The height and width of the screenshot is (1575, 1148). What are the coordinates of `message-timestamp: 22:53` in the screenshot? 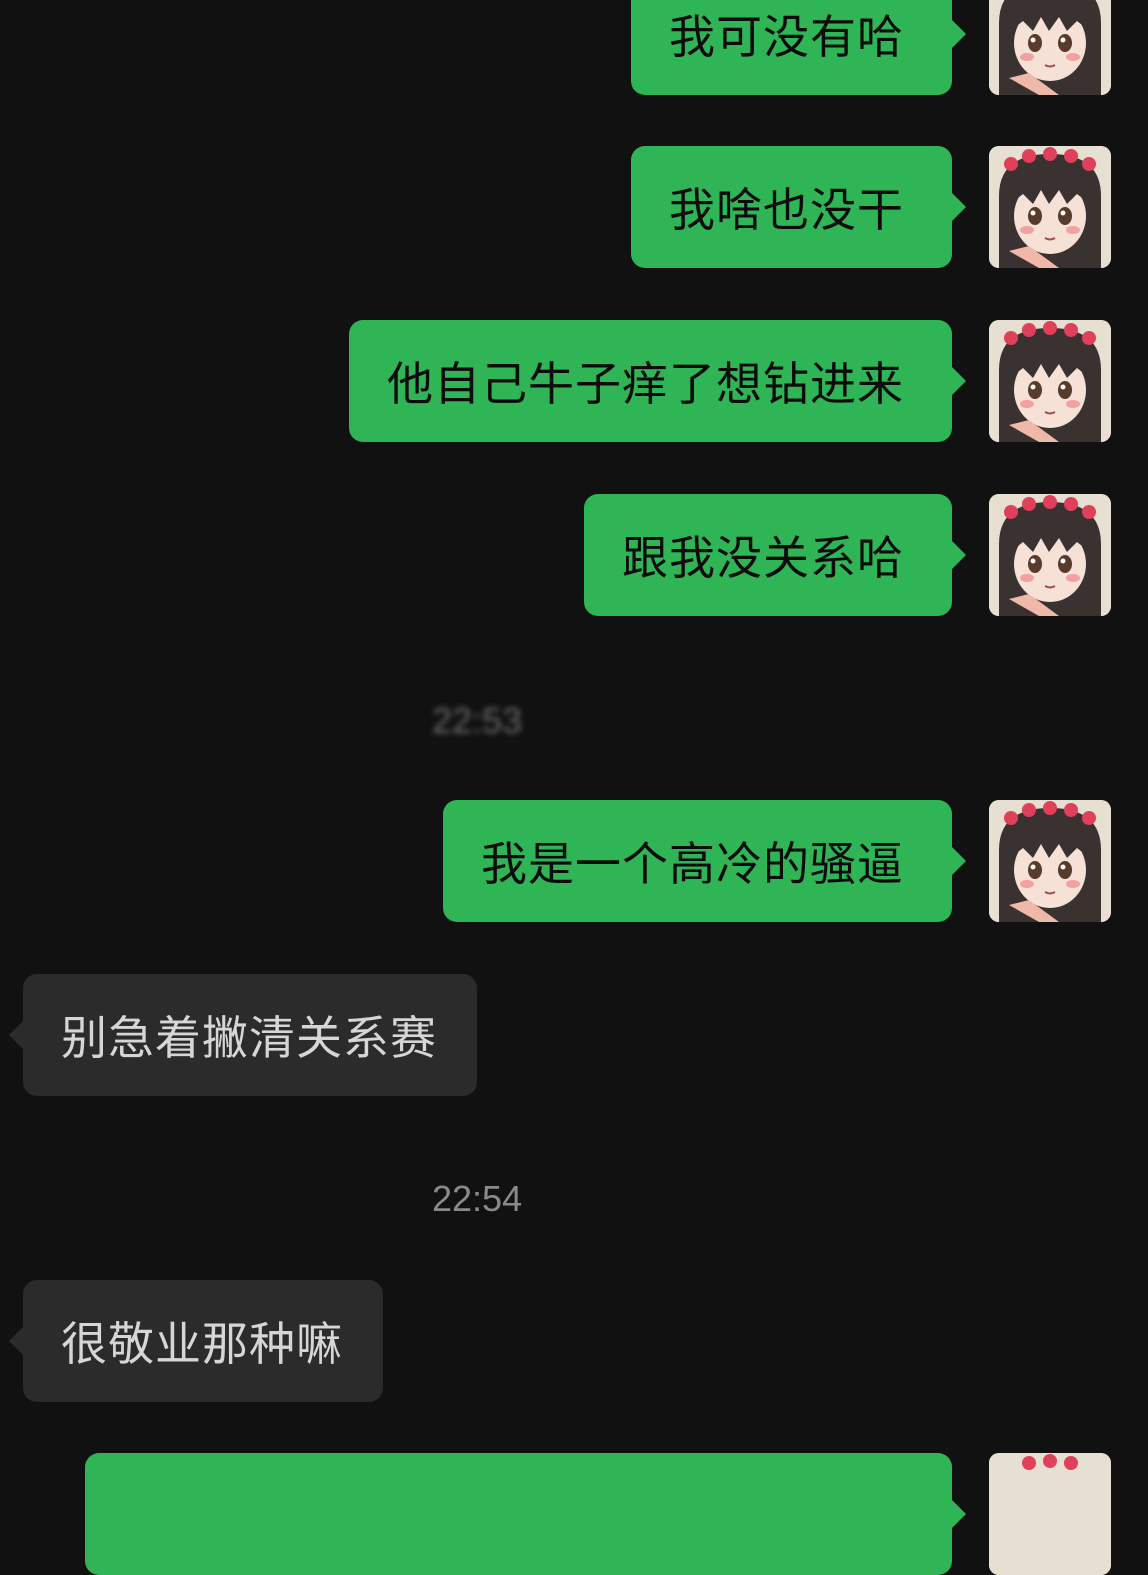 It's located at (477, 720).